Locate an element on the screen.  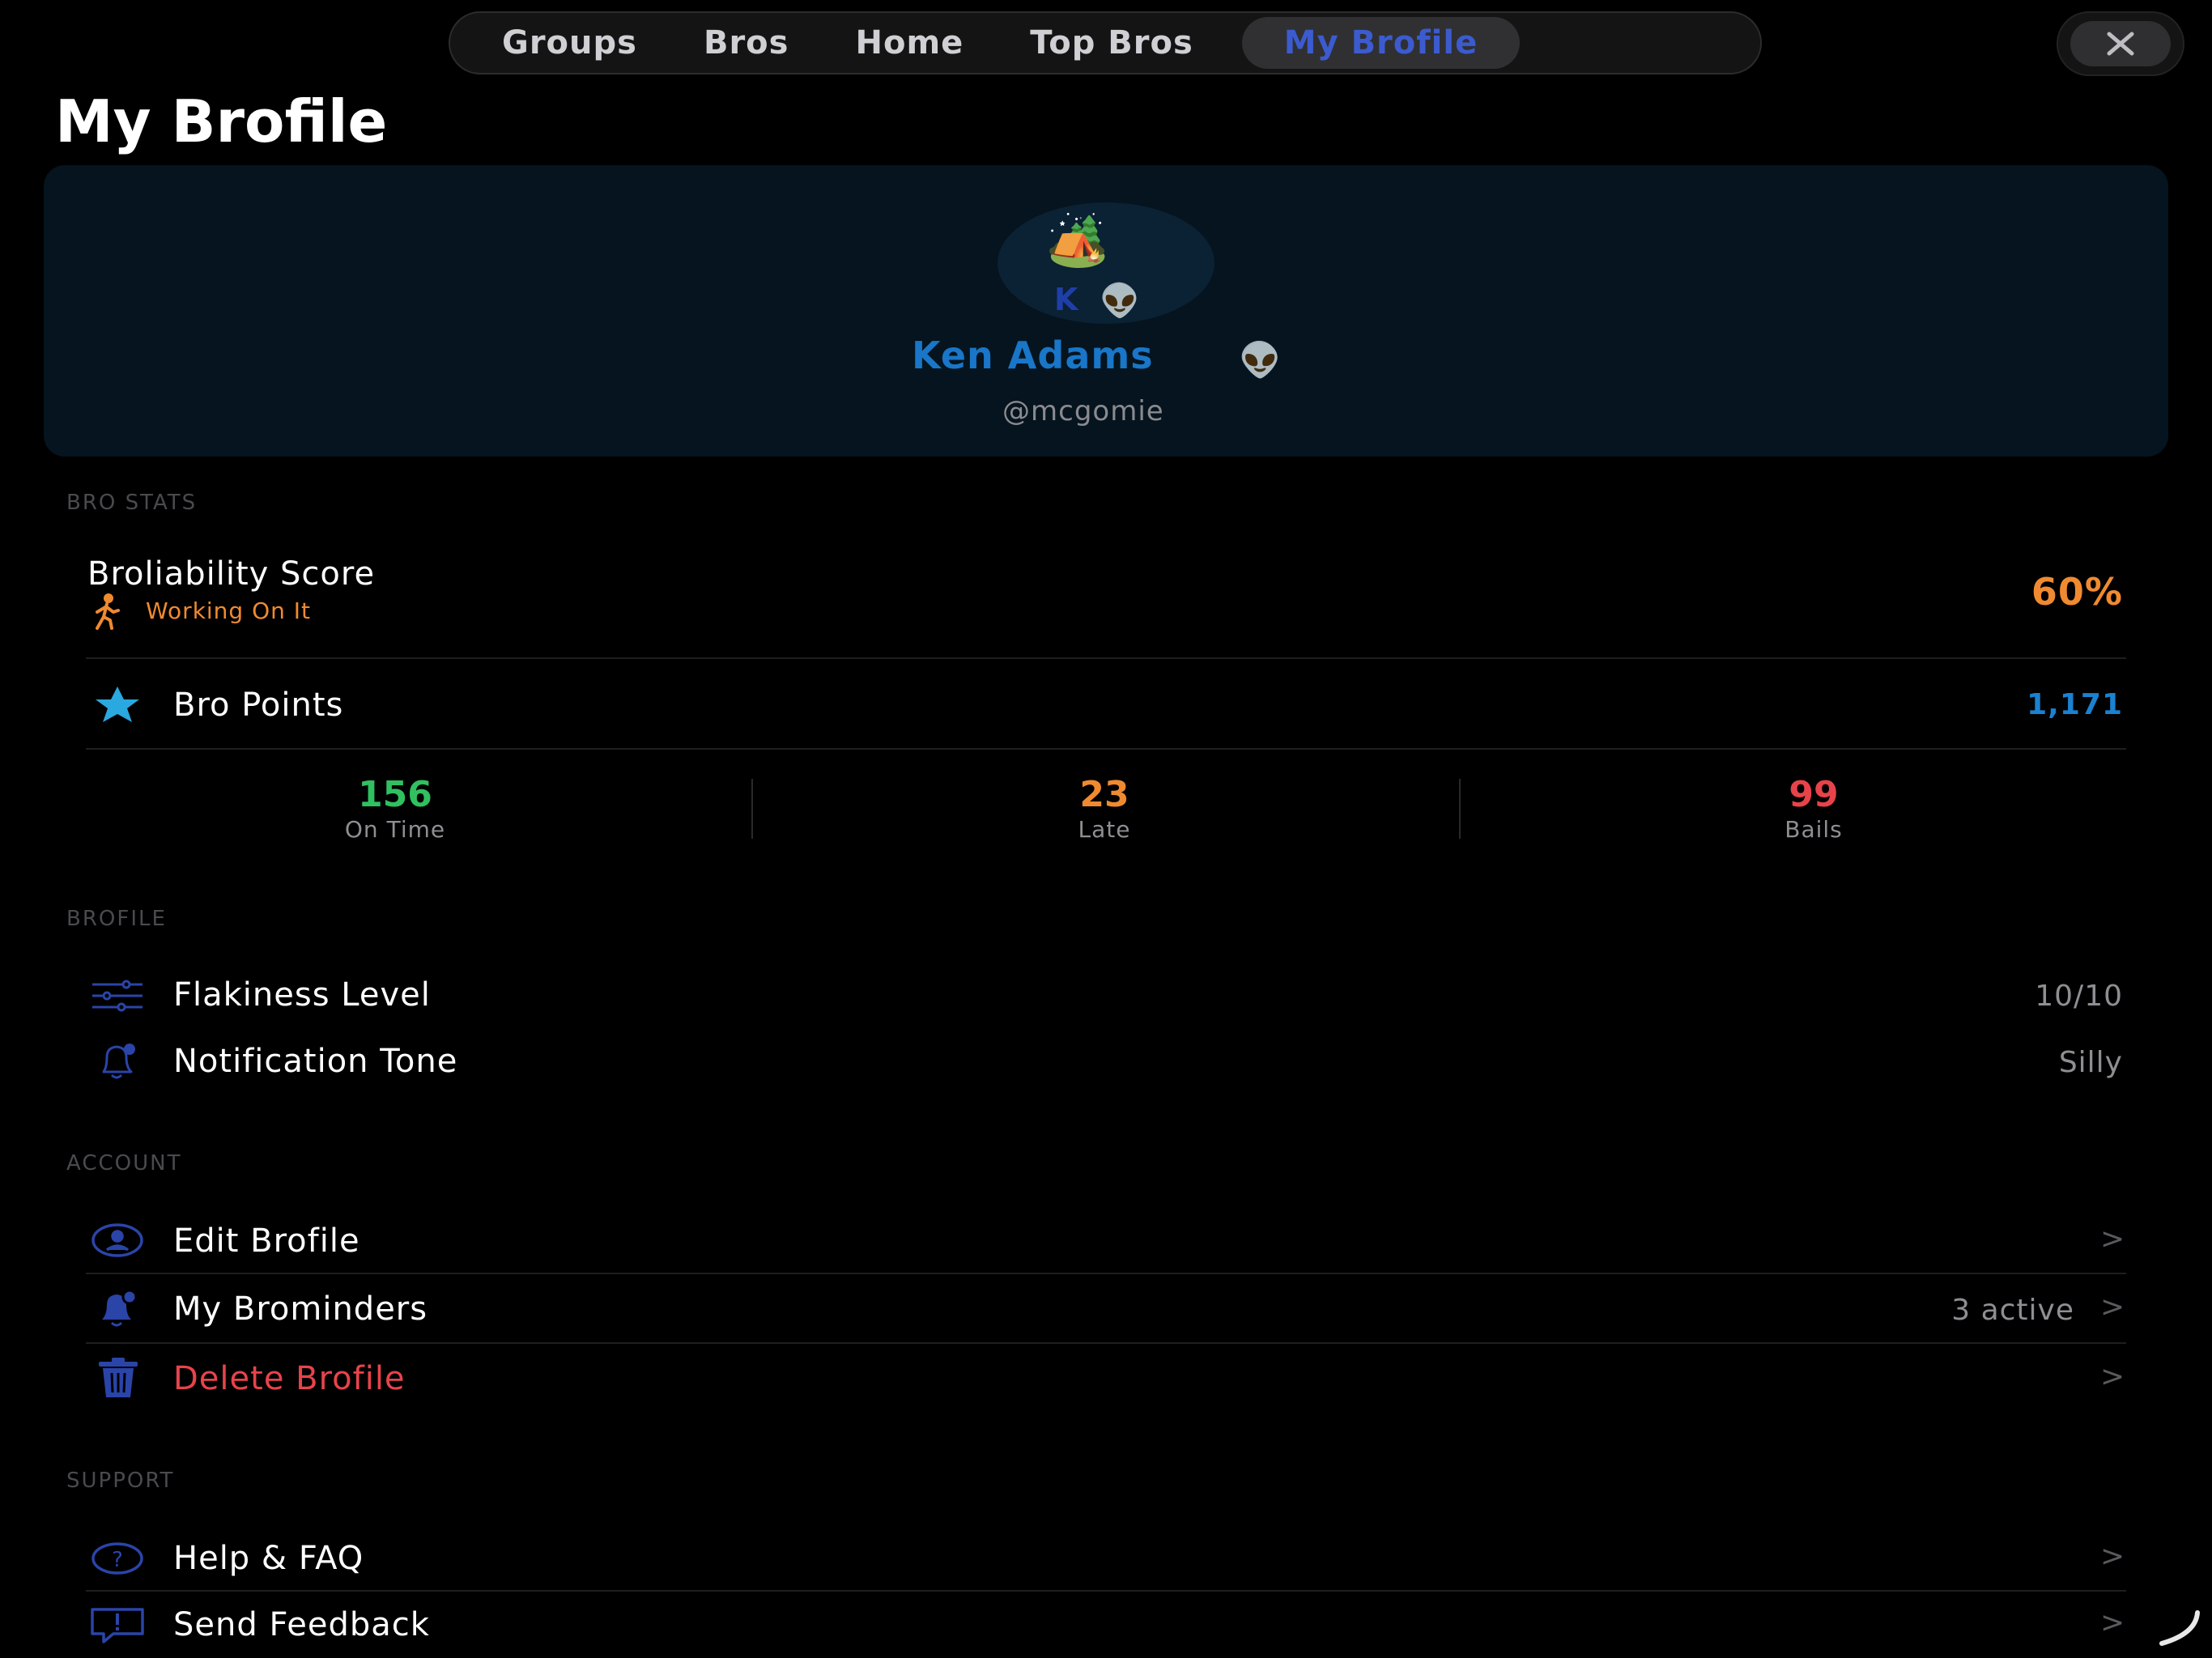
edit-brofile-label: Edit Brofile is located at coordinates (266, 1241).